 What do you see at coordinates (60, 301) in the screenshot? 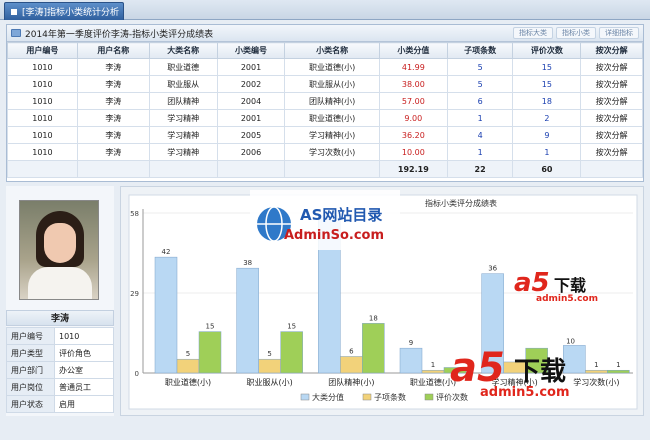
I see `user-profile-panel: 李涛 用户编号 1010 用户类型 评价角色 用户部门 办公室 用户岗位 普通员工 用户状态 启用` at bounding box center [60, 301].